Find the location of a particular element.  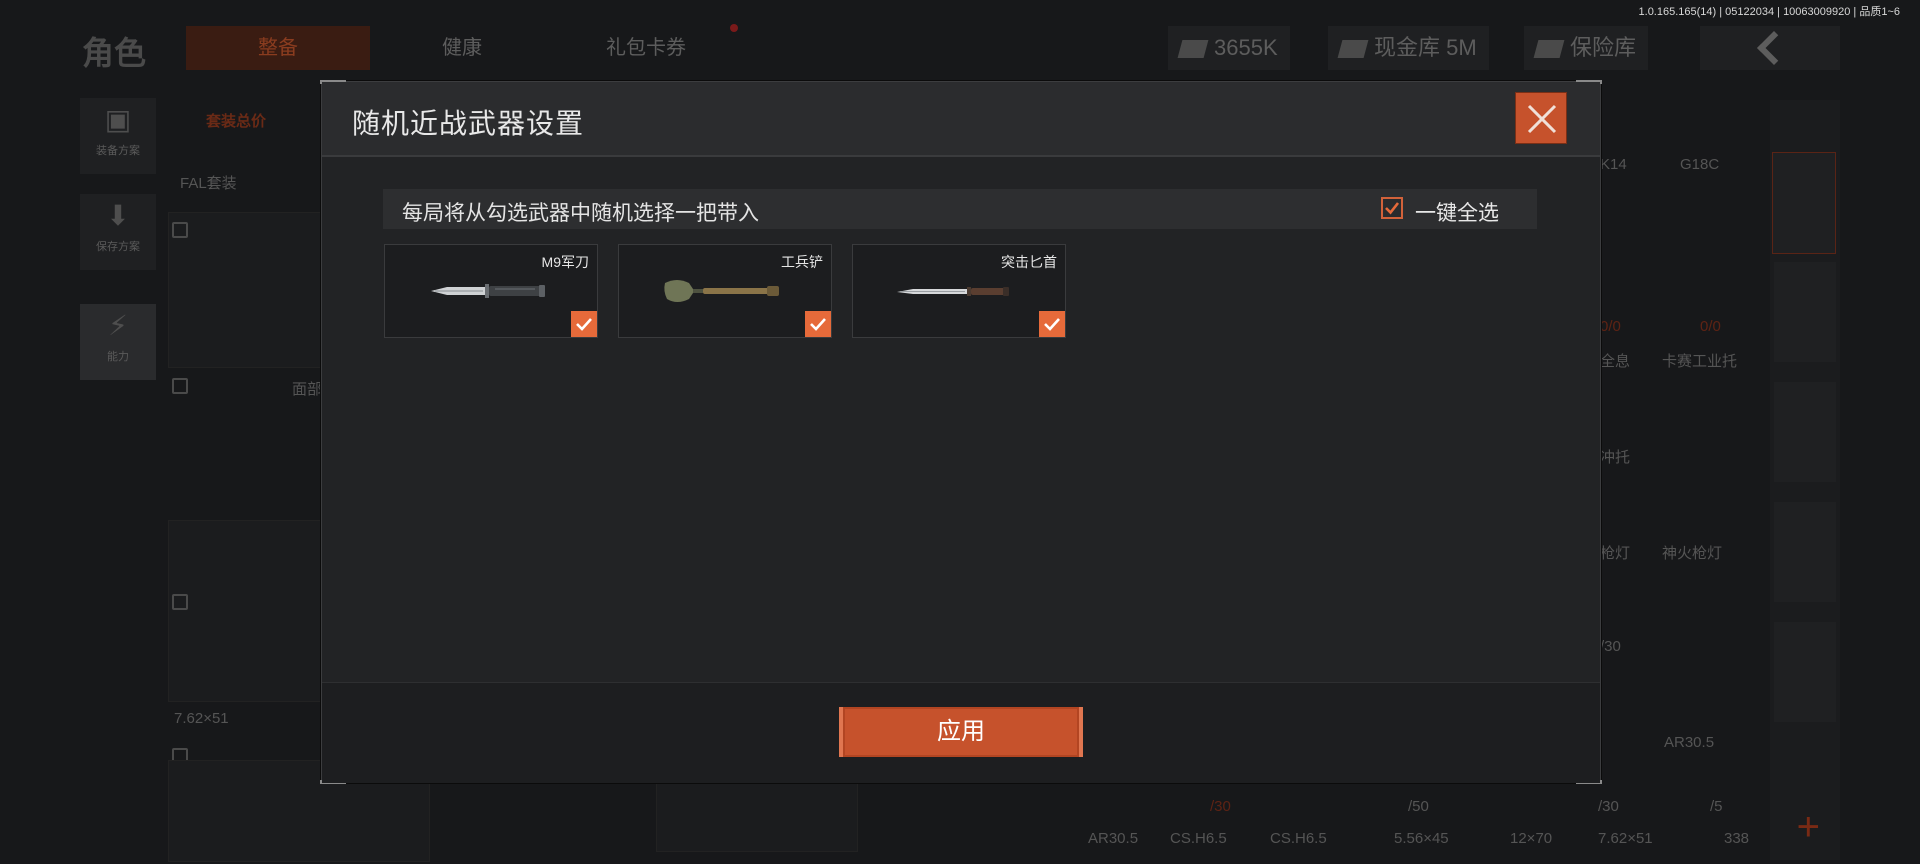

weapon-name: 工兵铲 is located at coordinates (802, 262).